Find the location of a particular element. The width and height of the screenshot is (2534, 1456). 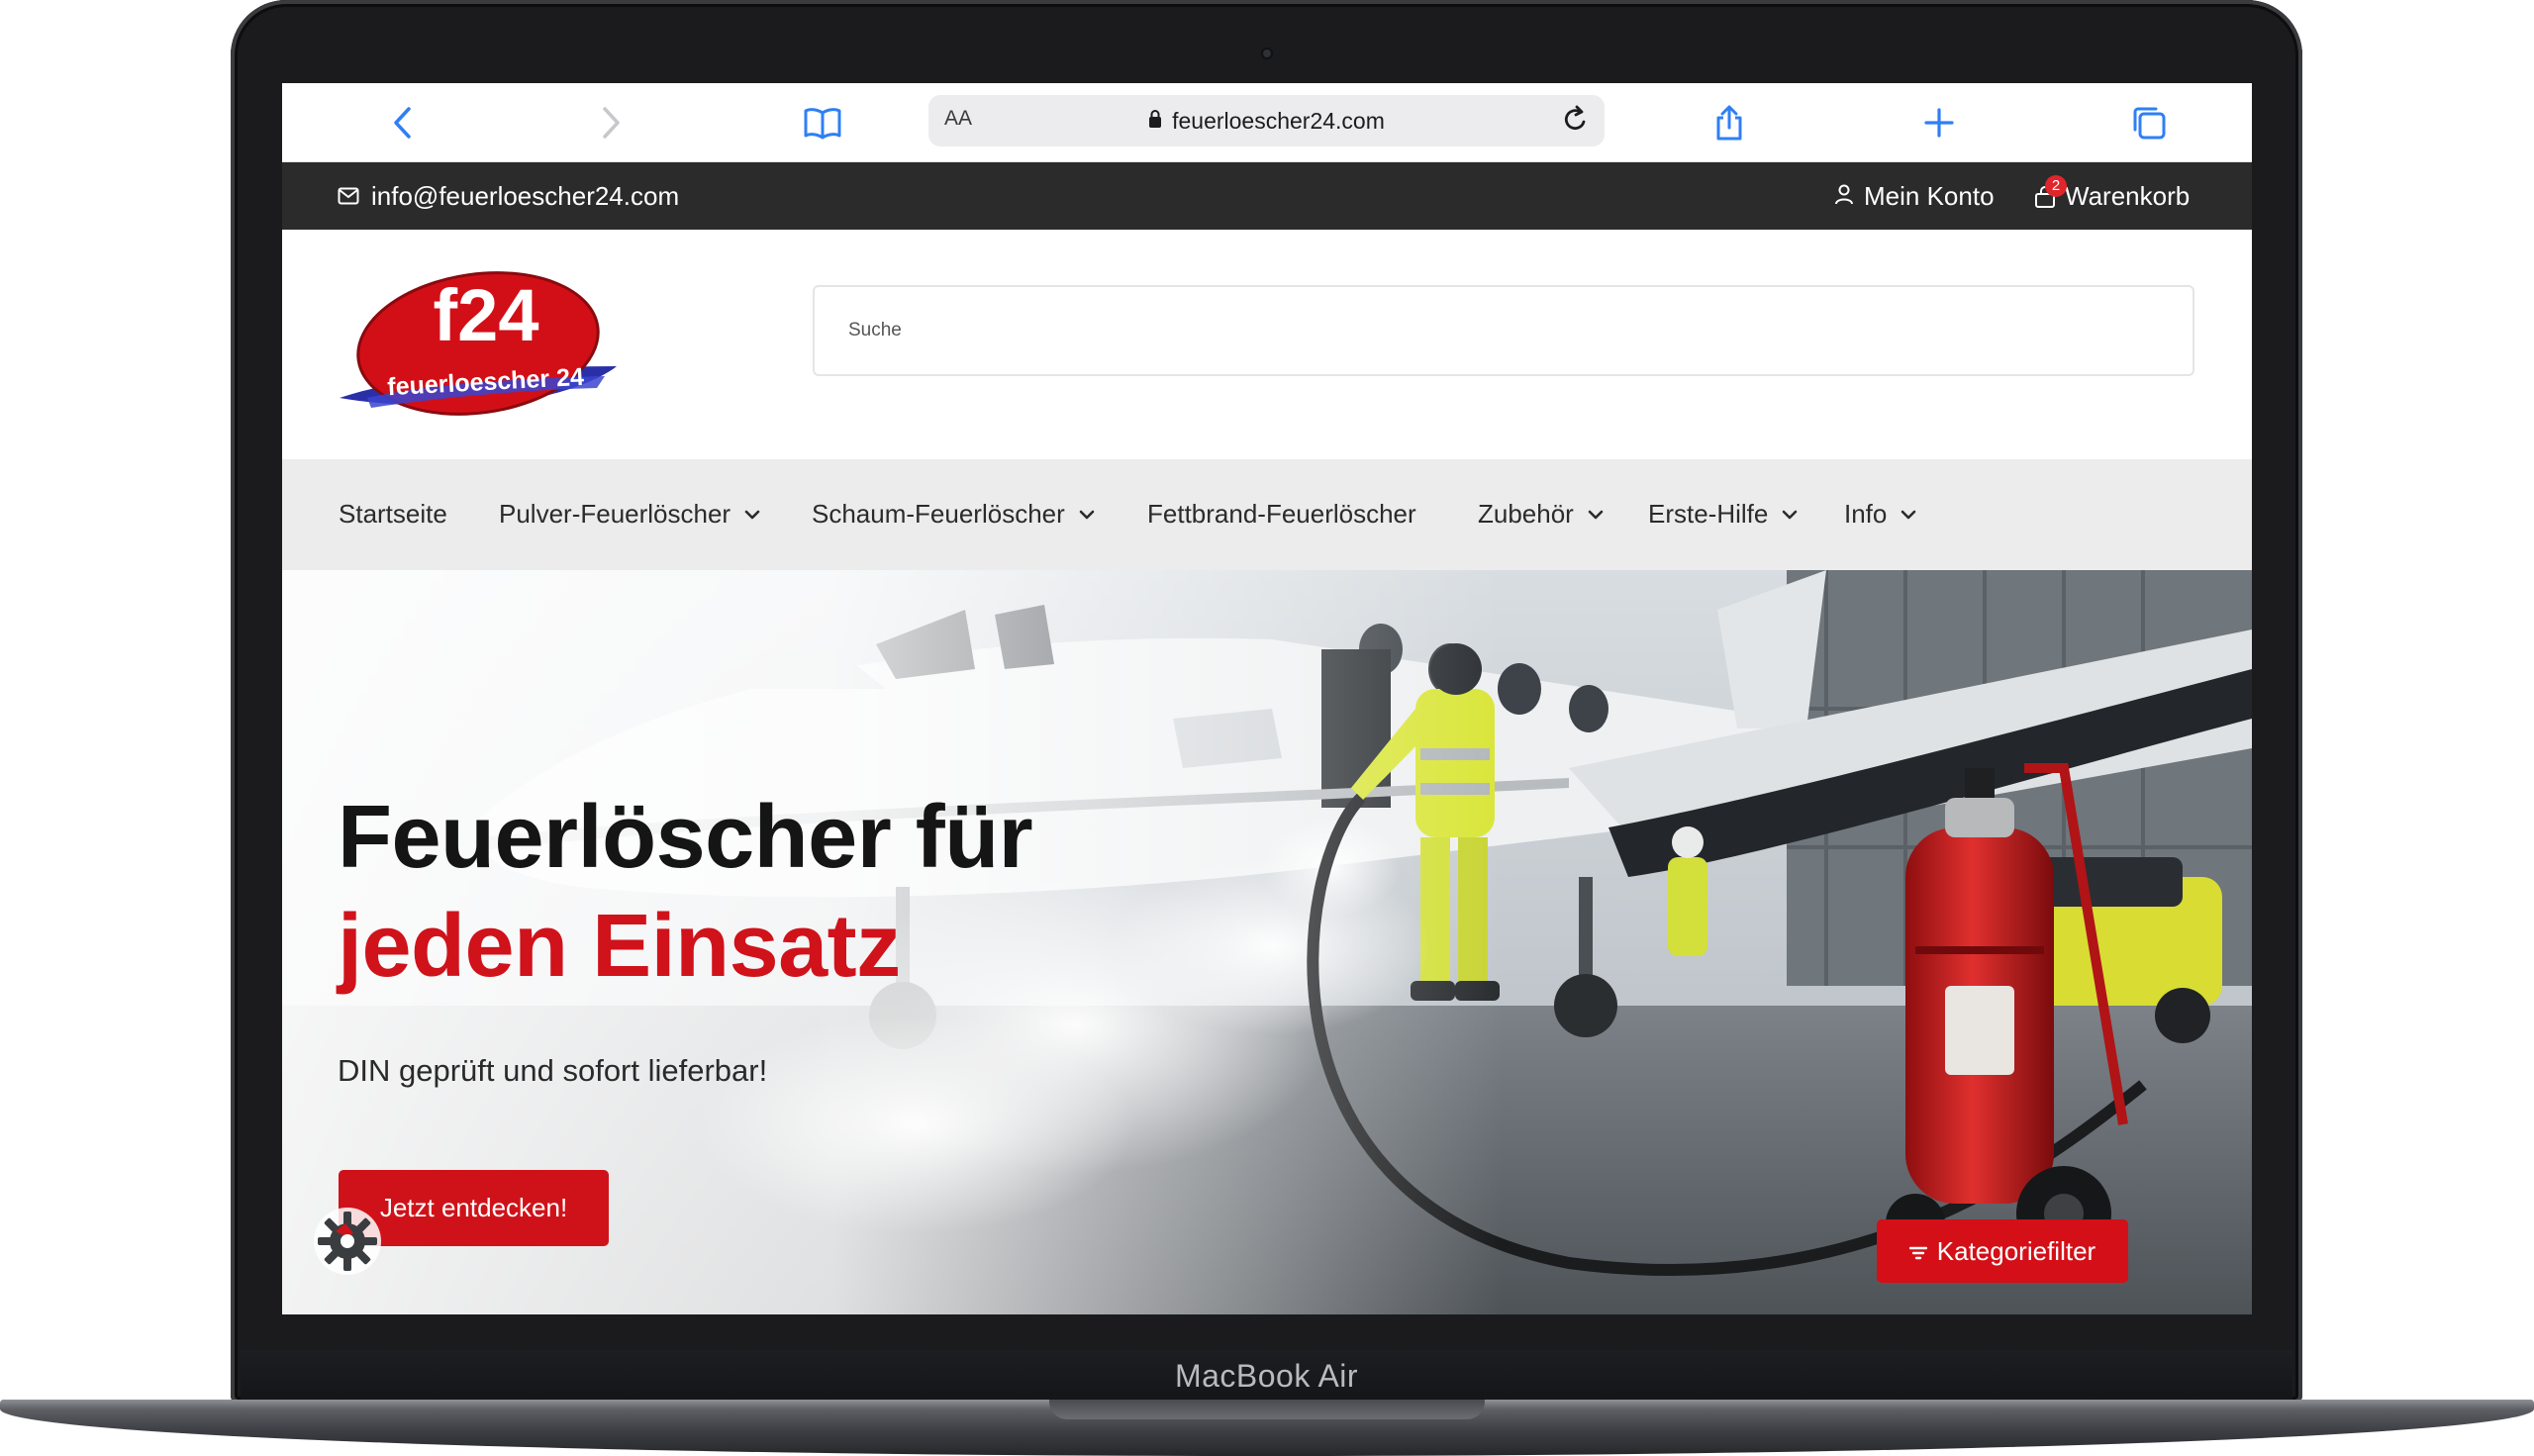

nav-label: Fettbrand-Feuerlöscher is located at coordinates (1281, 514).